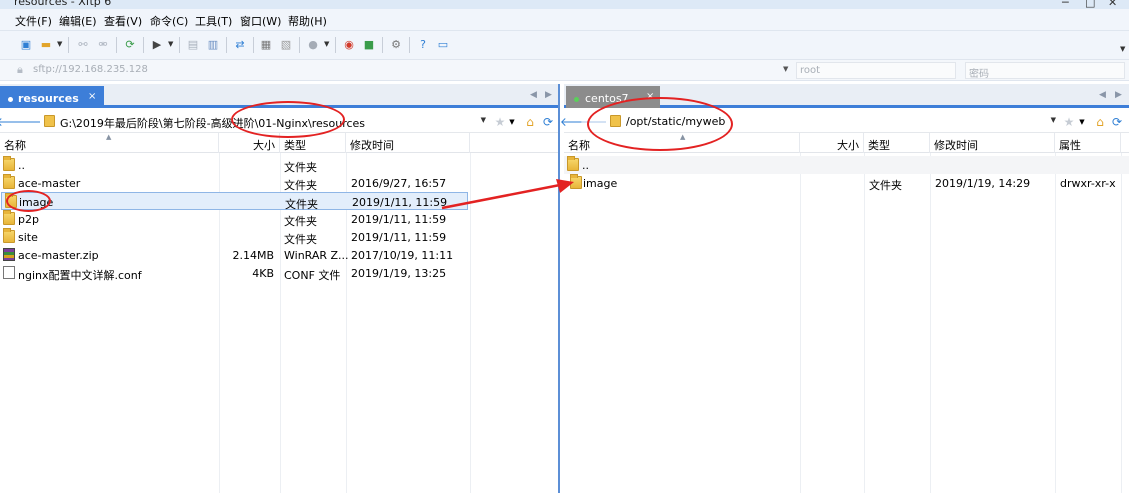 This screenshot has width=1129, height=493. Describe the element at coordinates (48, 98) in the screenshot. I see `tab-label: resources` at that location.